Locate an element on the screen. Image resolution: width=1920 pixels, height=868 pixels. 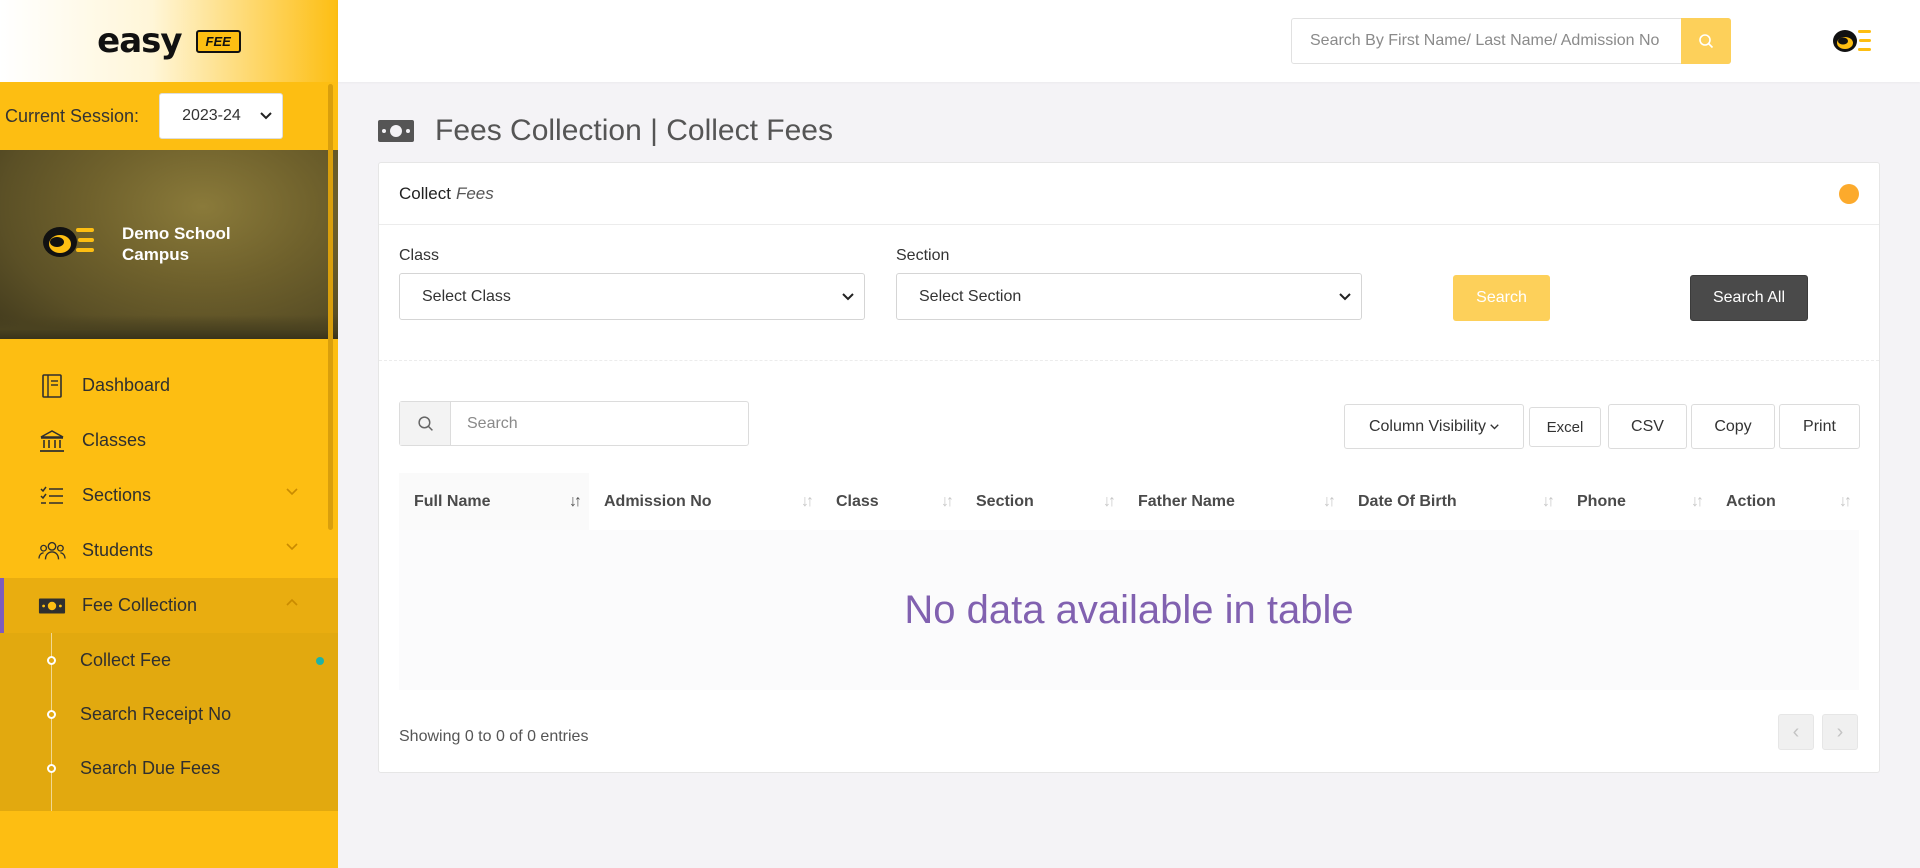
class-select-value: Select Class is located at coordinates (466, 296).